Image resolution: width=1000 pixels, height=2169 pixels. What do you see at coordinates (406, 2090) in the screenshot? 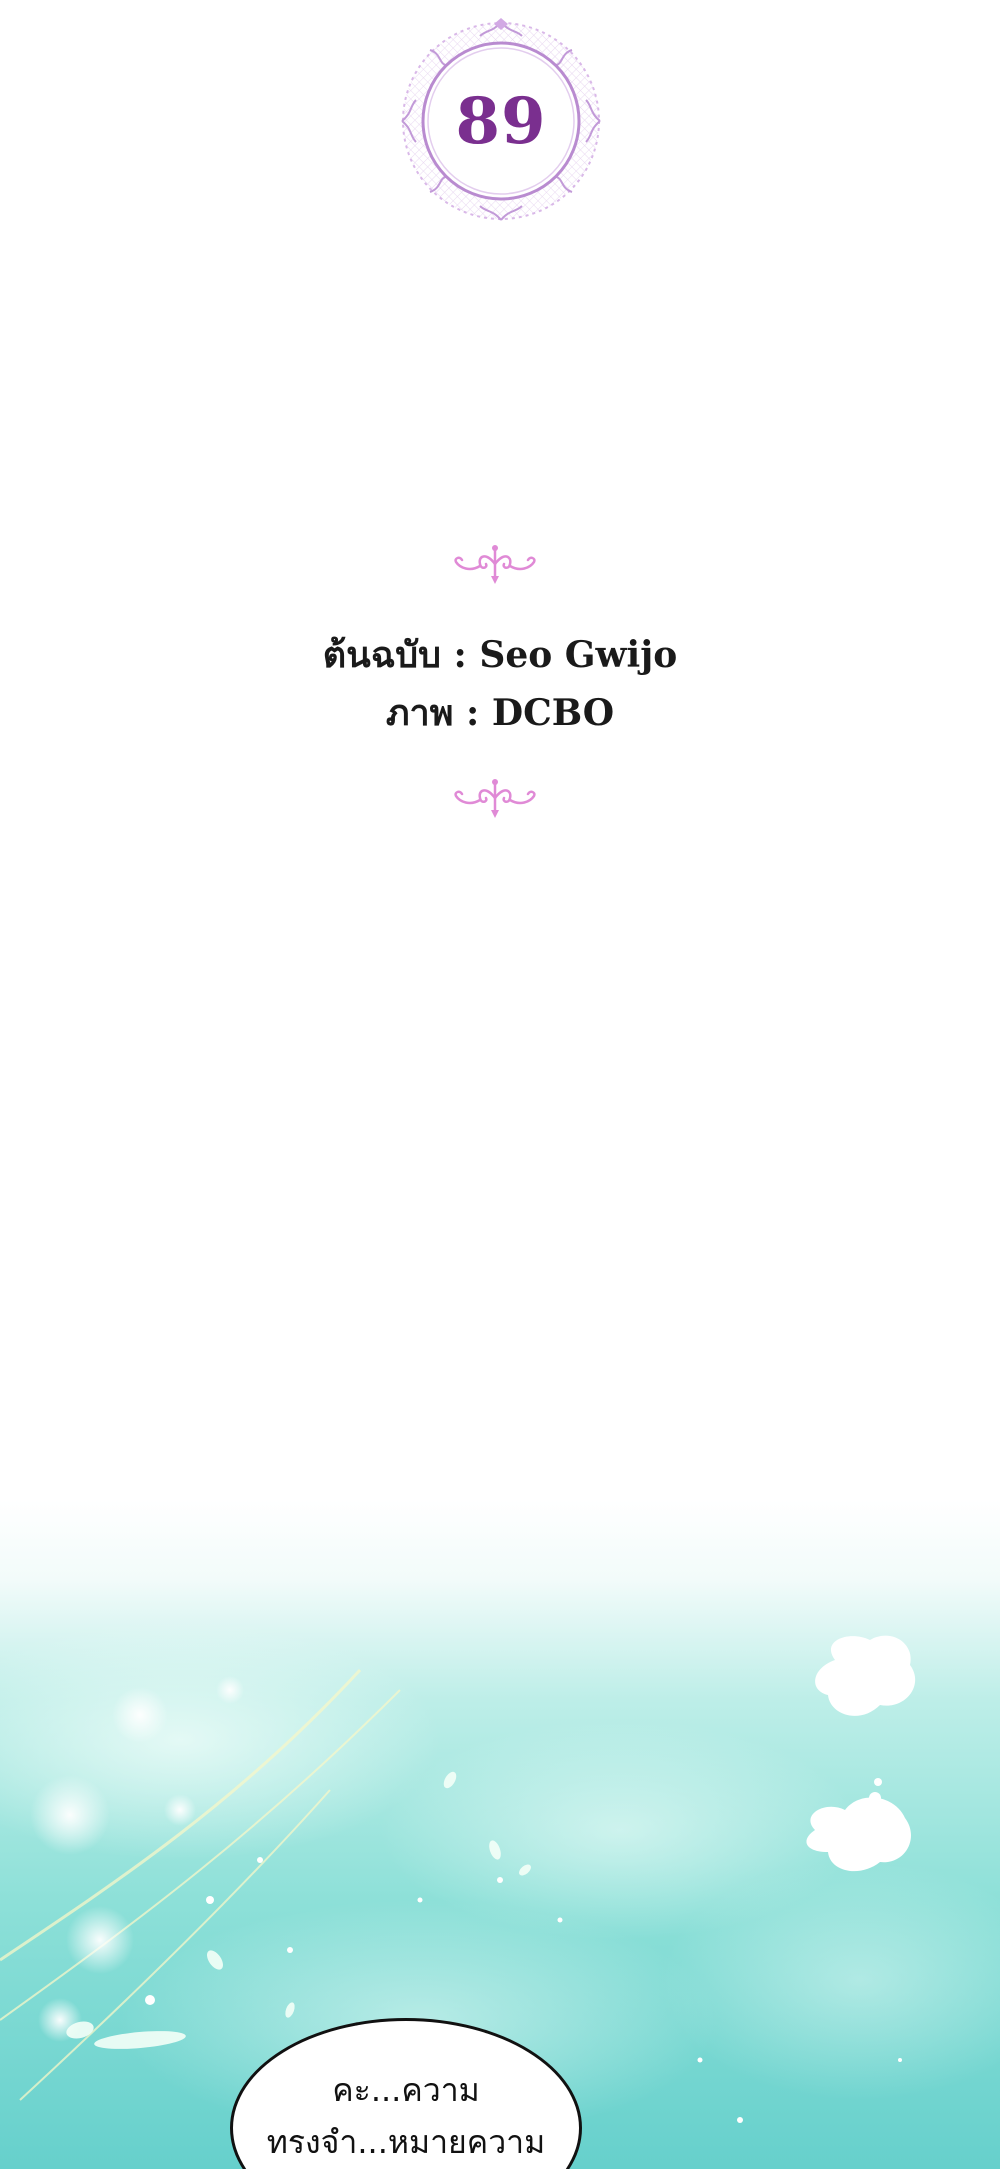
I see `dialogue-line-1: คะ...ความ` at bounding box center [406, 2090].